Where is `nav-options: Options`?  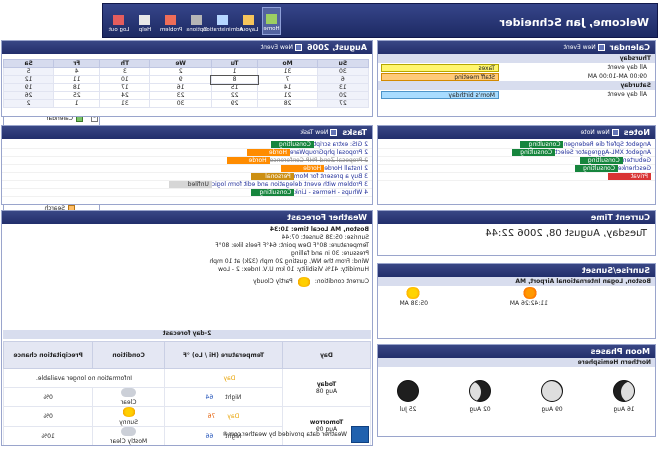 nav-options: Options is located at coordinates (197, 21).